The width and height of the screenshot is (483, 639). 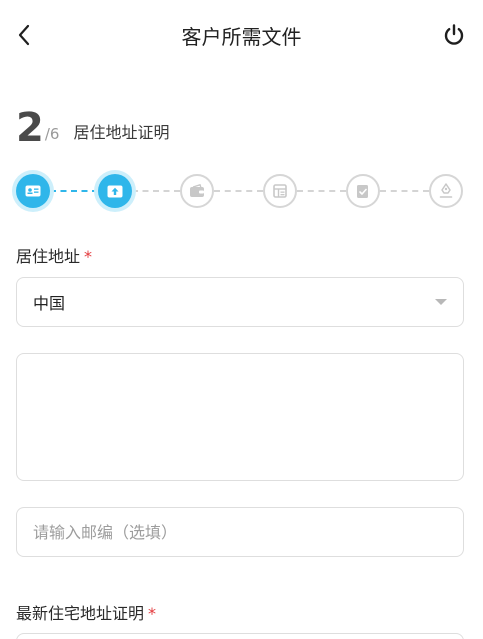 I want to click on current-step-number: 2, so click(x=30, y=128).